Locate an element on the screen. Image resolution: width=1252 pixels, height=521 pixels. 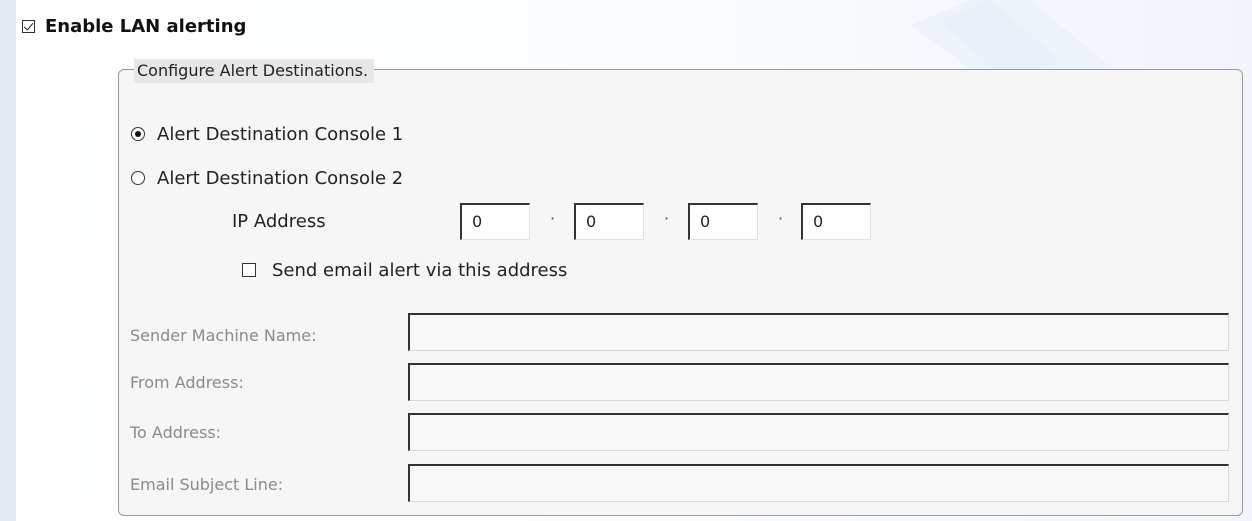
radio-console-2: Alert Destination Console 2 is located at coordinates (267, 178).